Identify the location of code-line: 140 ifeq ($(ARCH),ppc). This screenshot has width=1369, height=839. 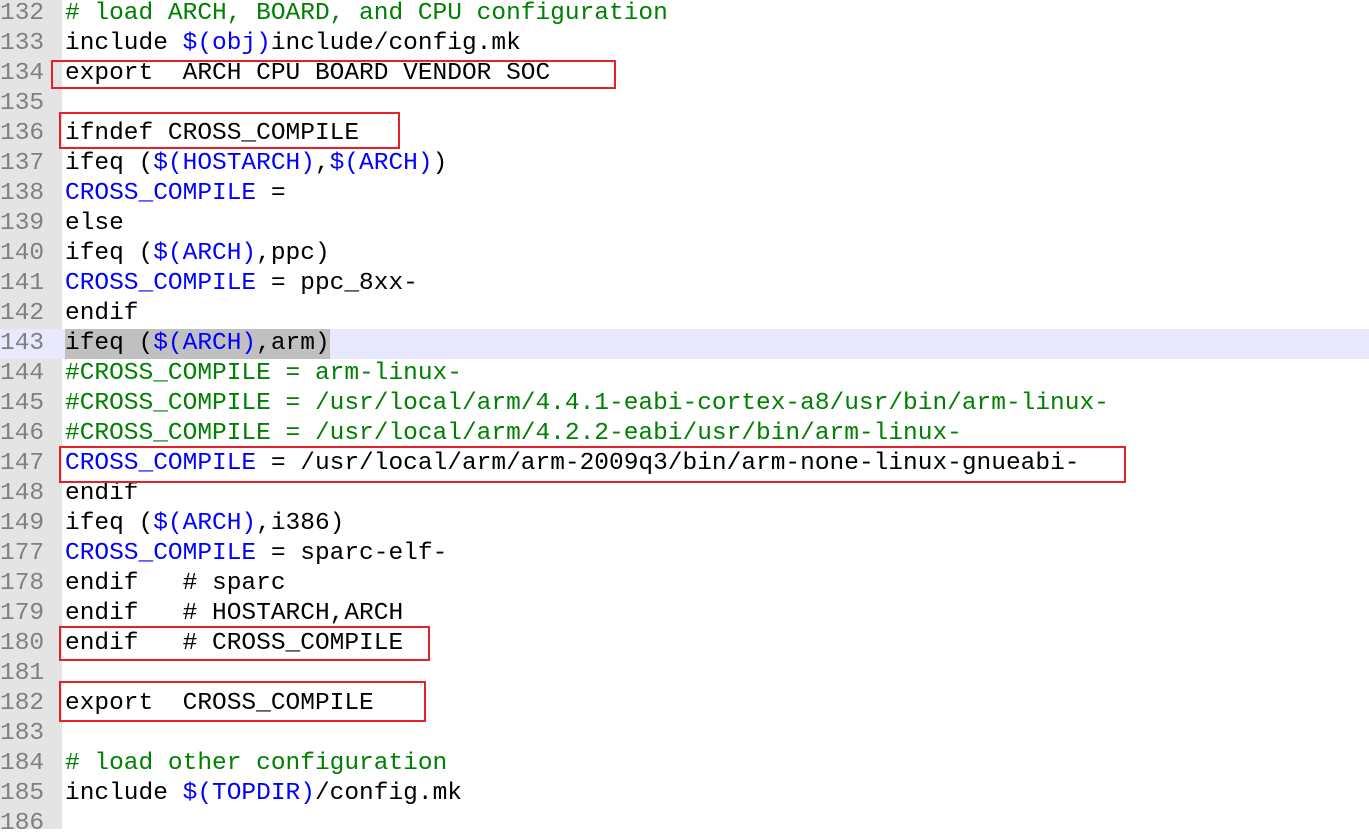
(684, 254).